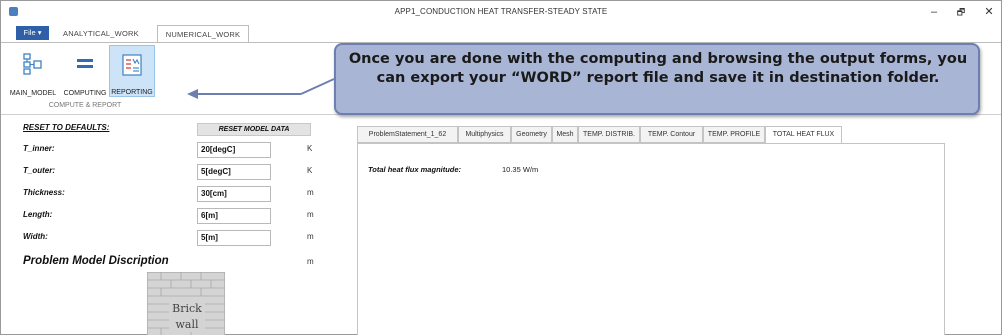 The height and width of the screenshot is (335, 1002). What do you see at coordinates (182, 194) in the screenshot?
I see `param-row-thickness: Thickness: 30[cm] m` at bounding box center [182, 194].